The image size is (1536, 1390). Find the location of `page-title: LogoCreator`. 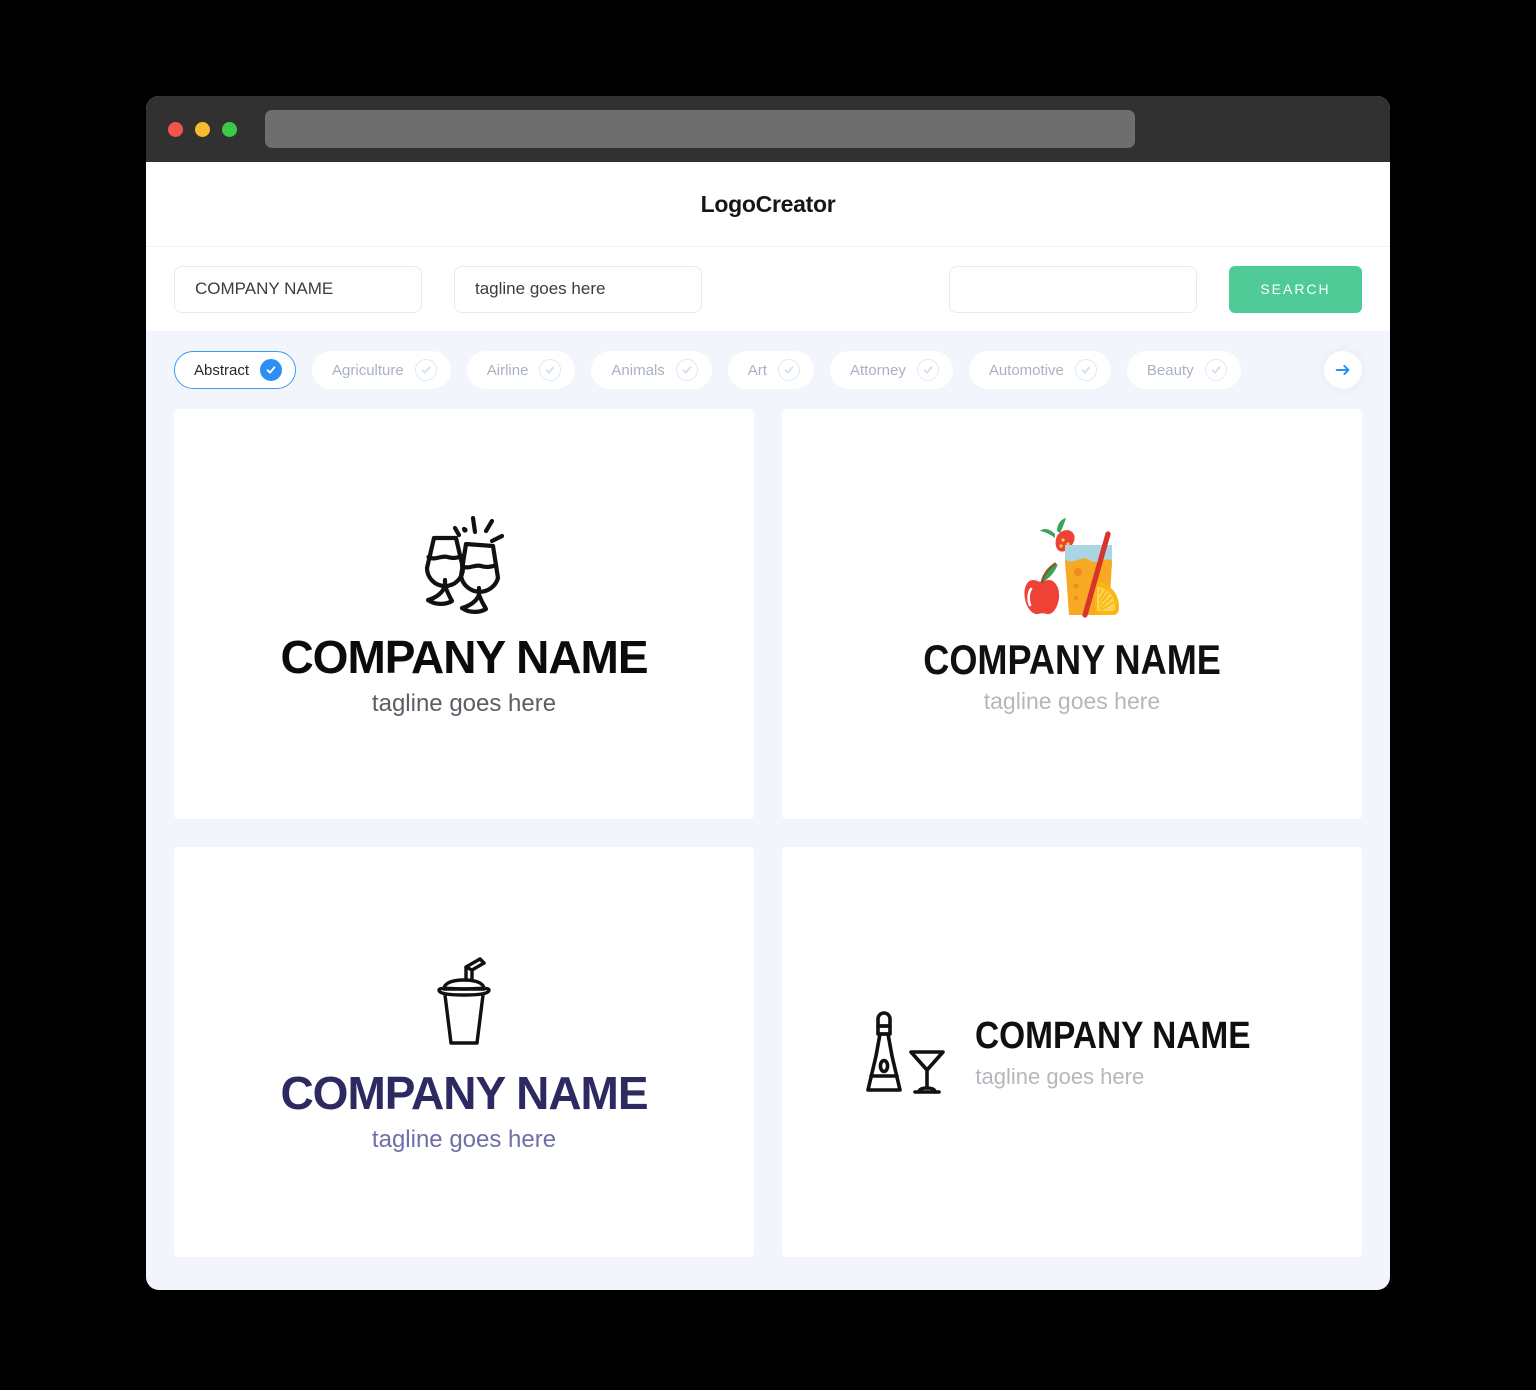

page-title: LogoCreator is located at coordinates (768, 203).